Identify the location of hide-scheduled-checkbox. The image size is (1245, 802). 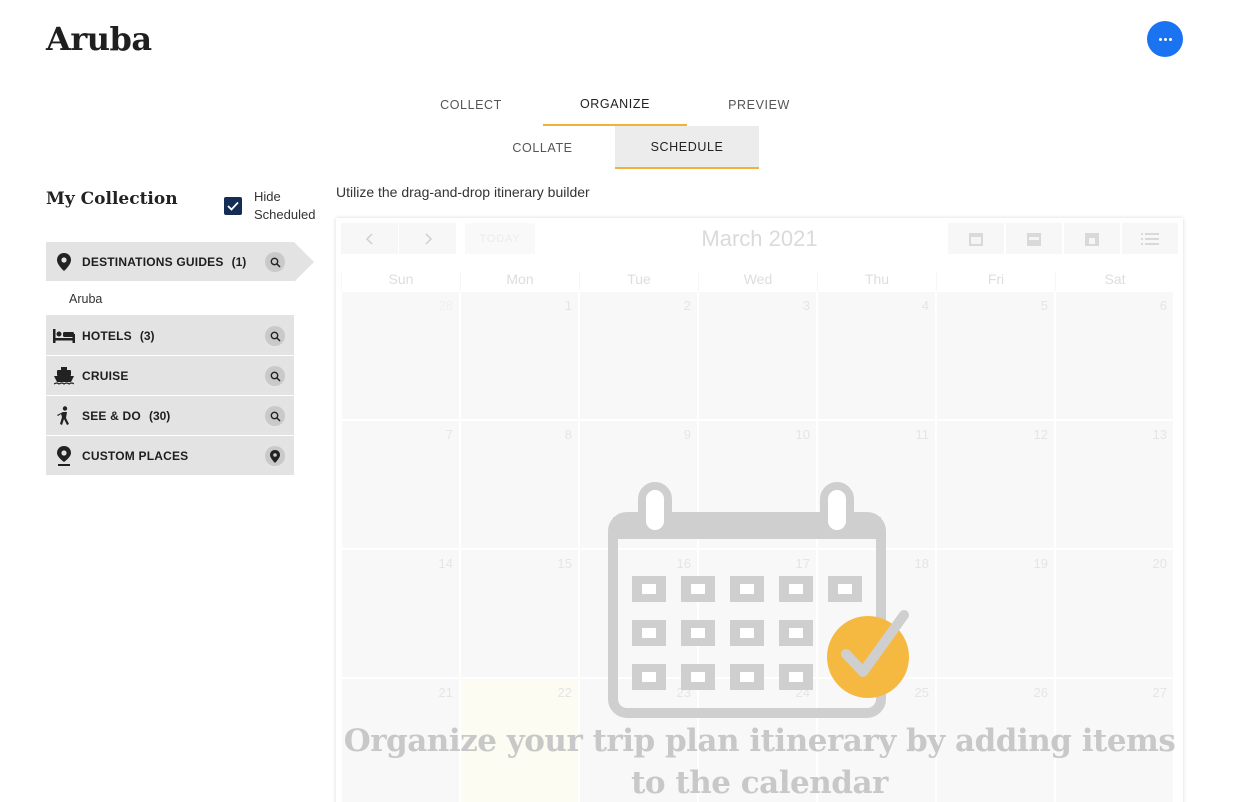
(233, 206).